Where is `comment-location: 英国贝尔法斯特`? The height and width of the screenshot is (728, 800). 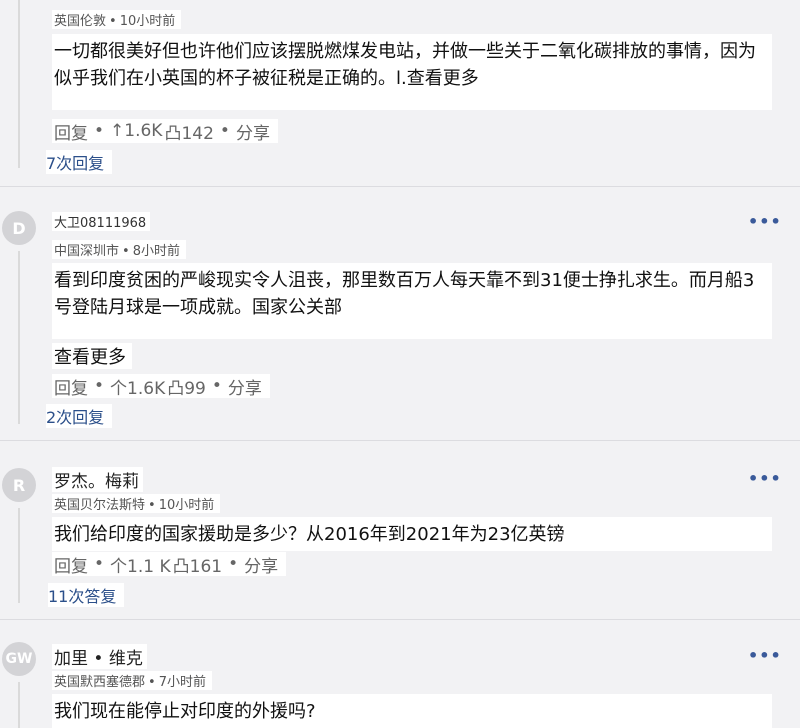 comment-location: 英国贝尔法斯特 is located at coordinates (100, 505).